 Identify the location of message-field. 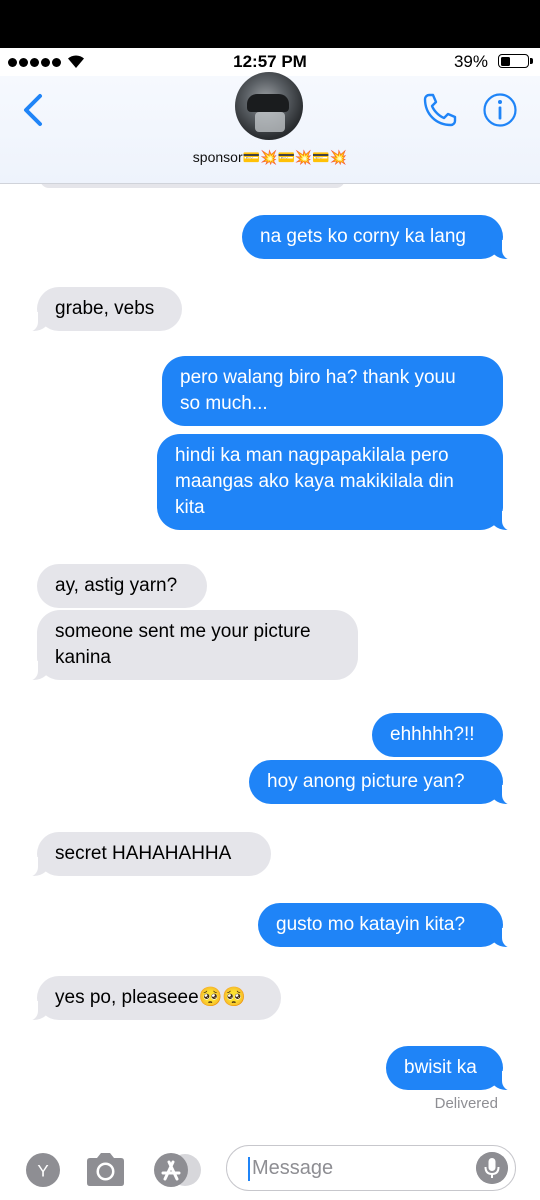
(371, 1168).